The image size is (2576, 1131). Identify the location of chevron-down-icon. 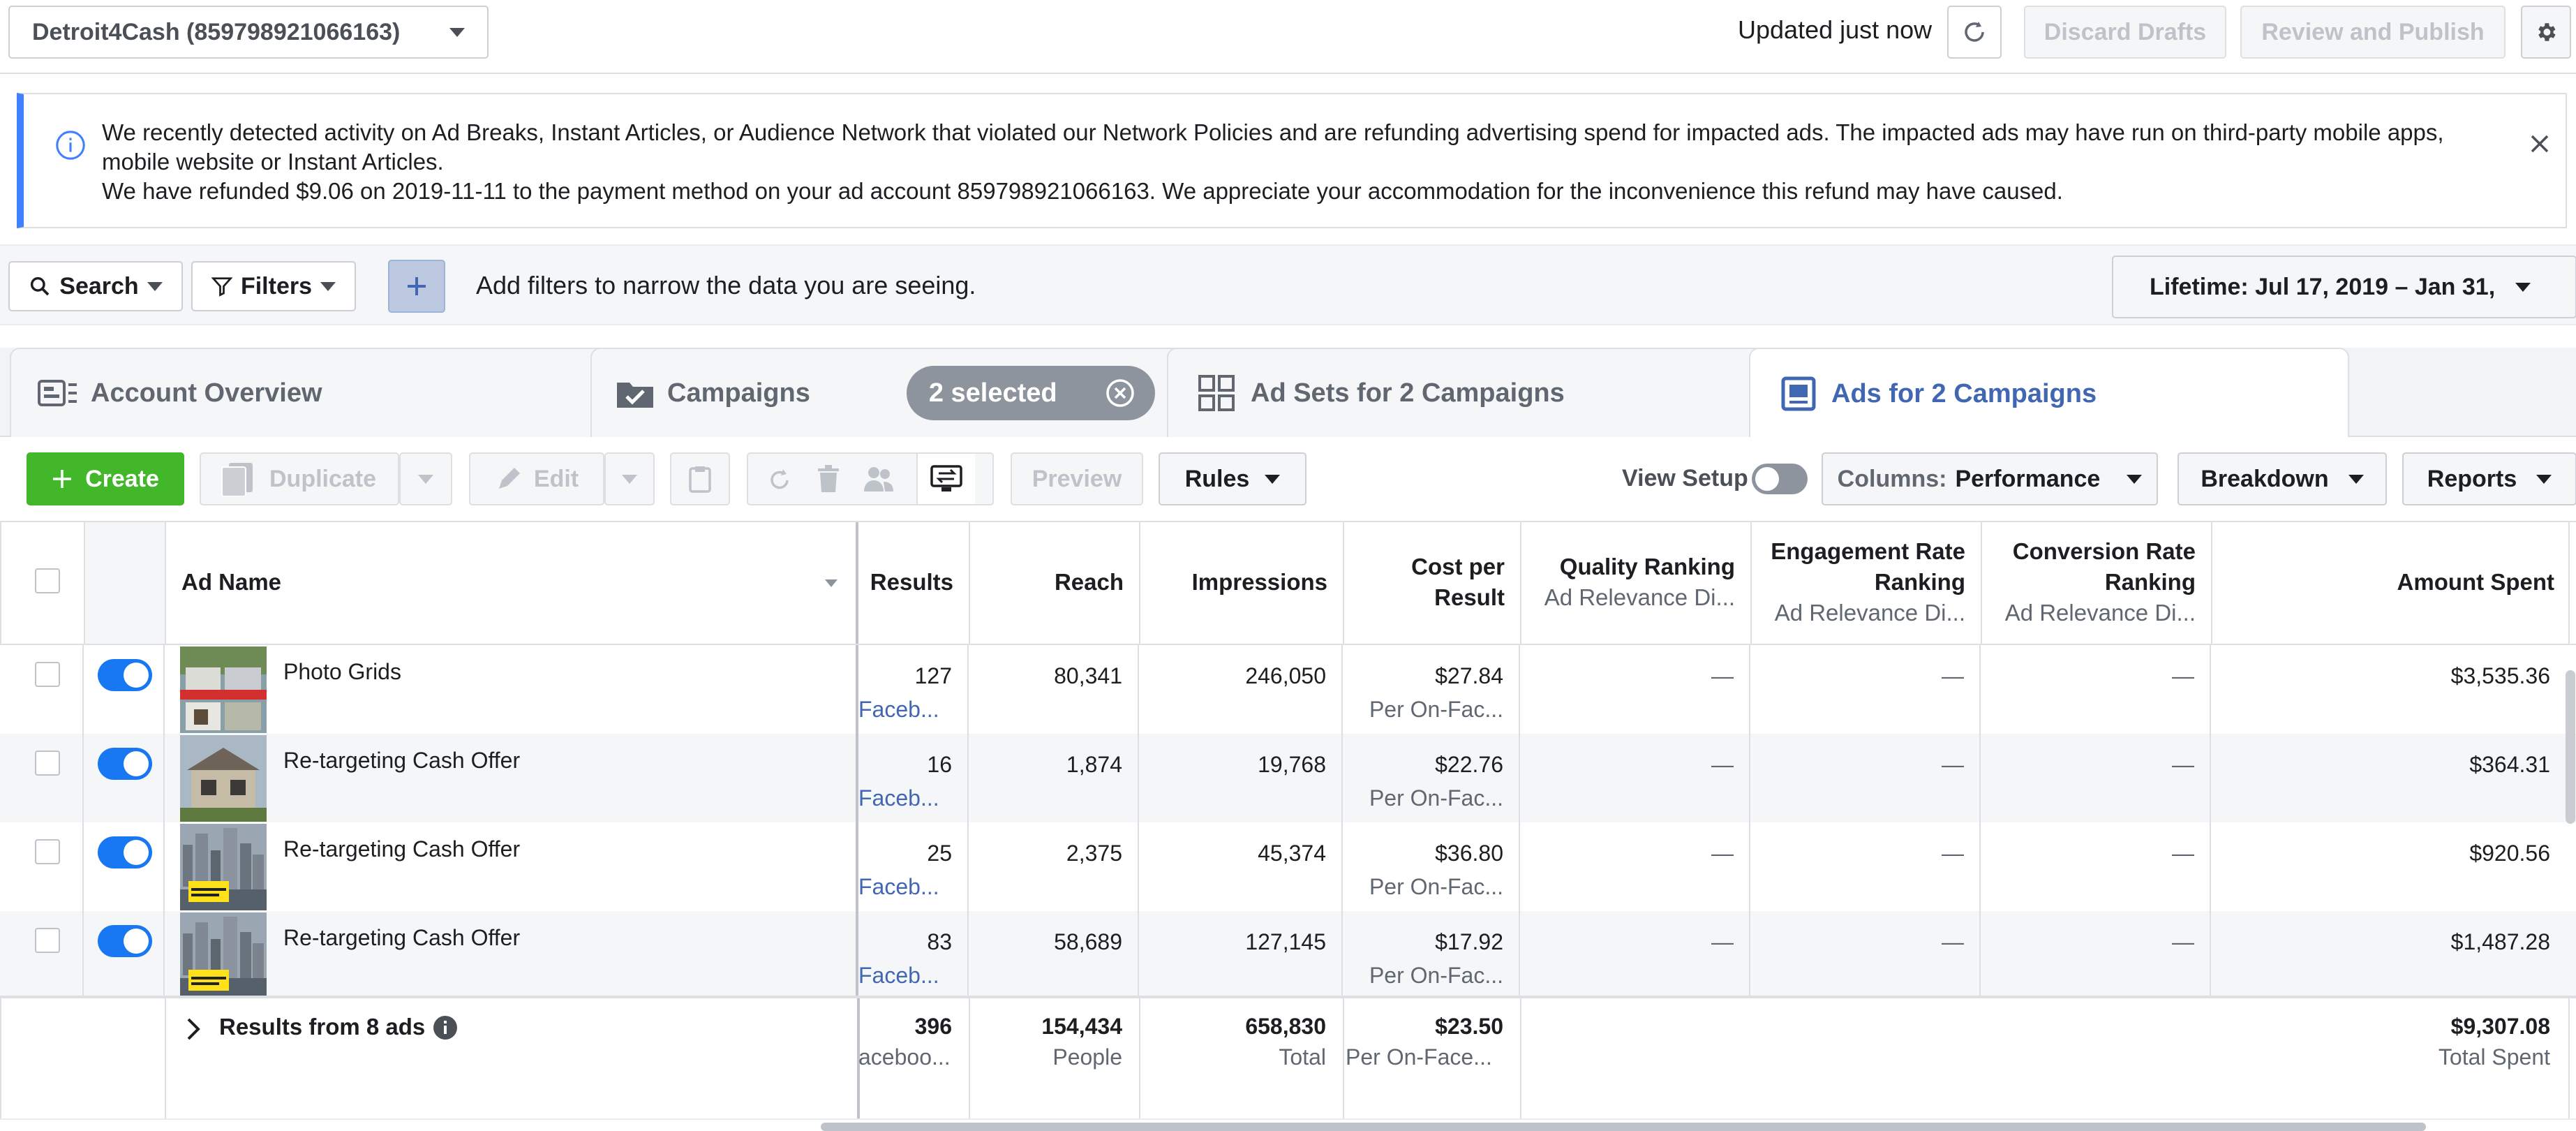
(1273, 479).